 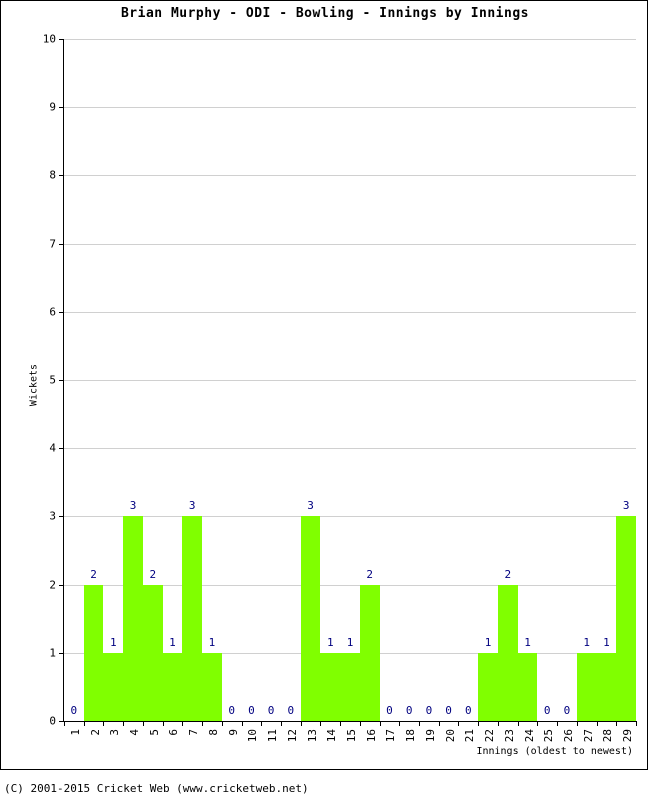 What do you see at coordinates (174, 732) in the screenshot?
I see `x-tick-label: 6` at bounding box center [174, 732].